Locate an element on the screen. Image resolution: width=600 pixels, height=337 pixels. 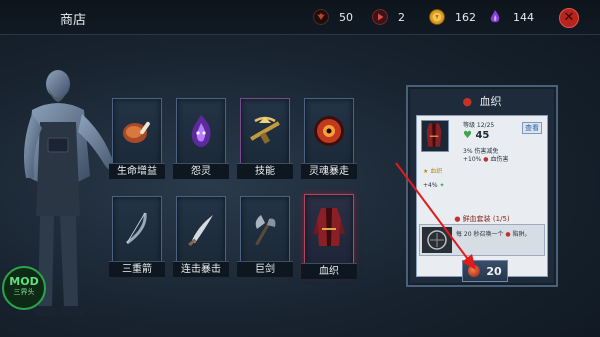
top-bar: 商店 50 2 162 144 ✕ is located at coordinates (300, 17).